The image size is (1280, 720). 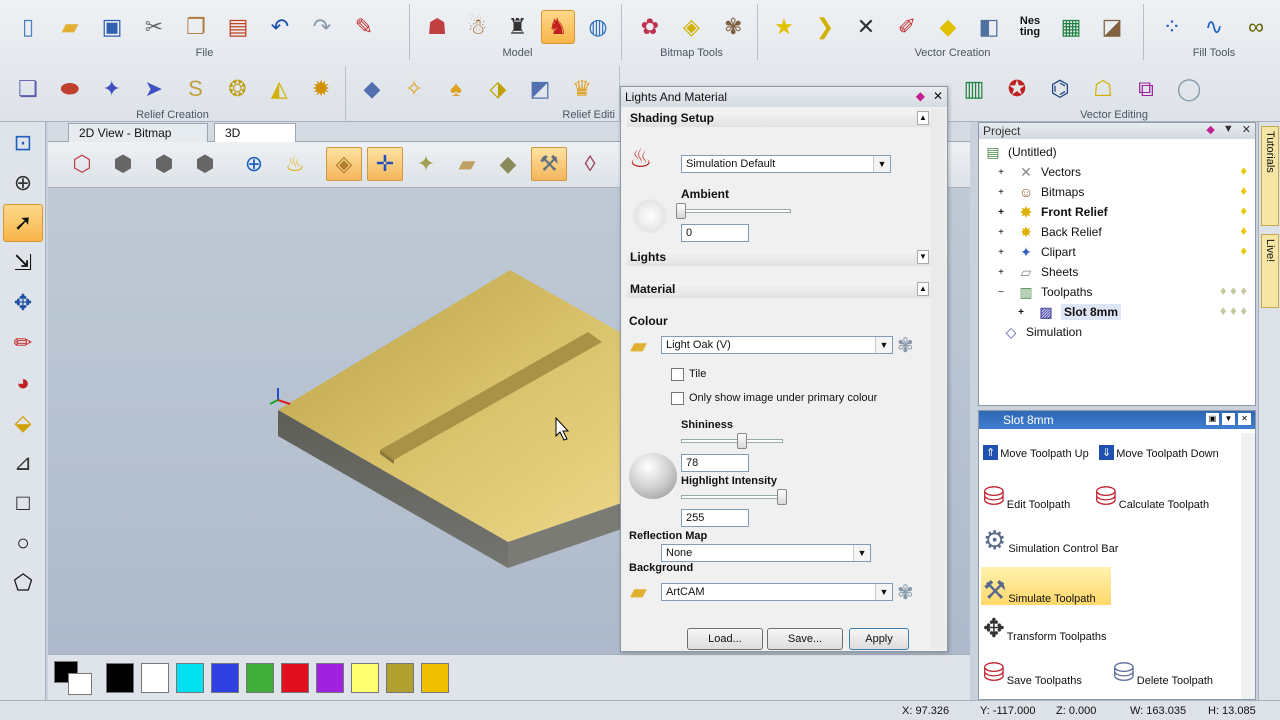 What do you see at coordinates (590, 164) in the screenshot?
I see `toolpath-view-icon: ◊` at bounding box center [590, 164].